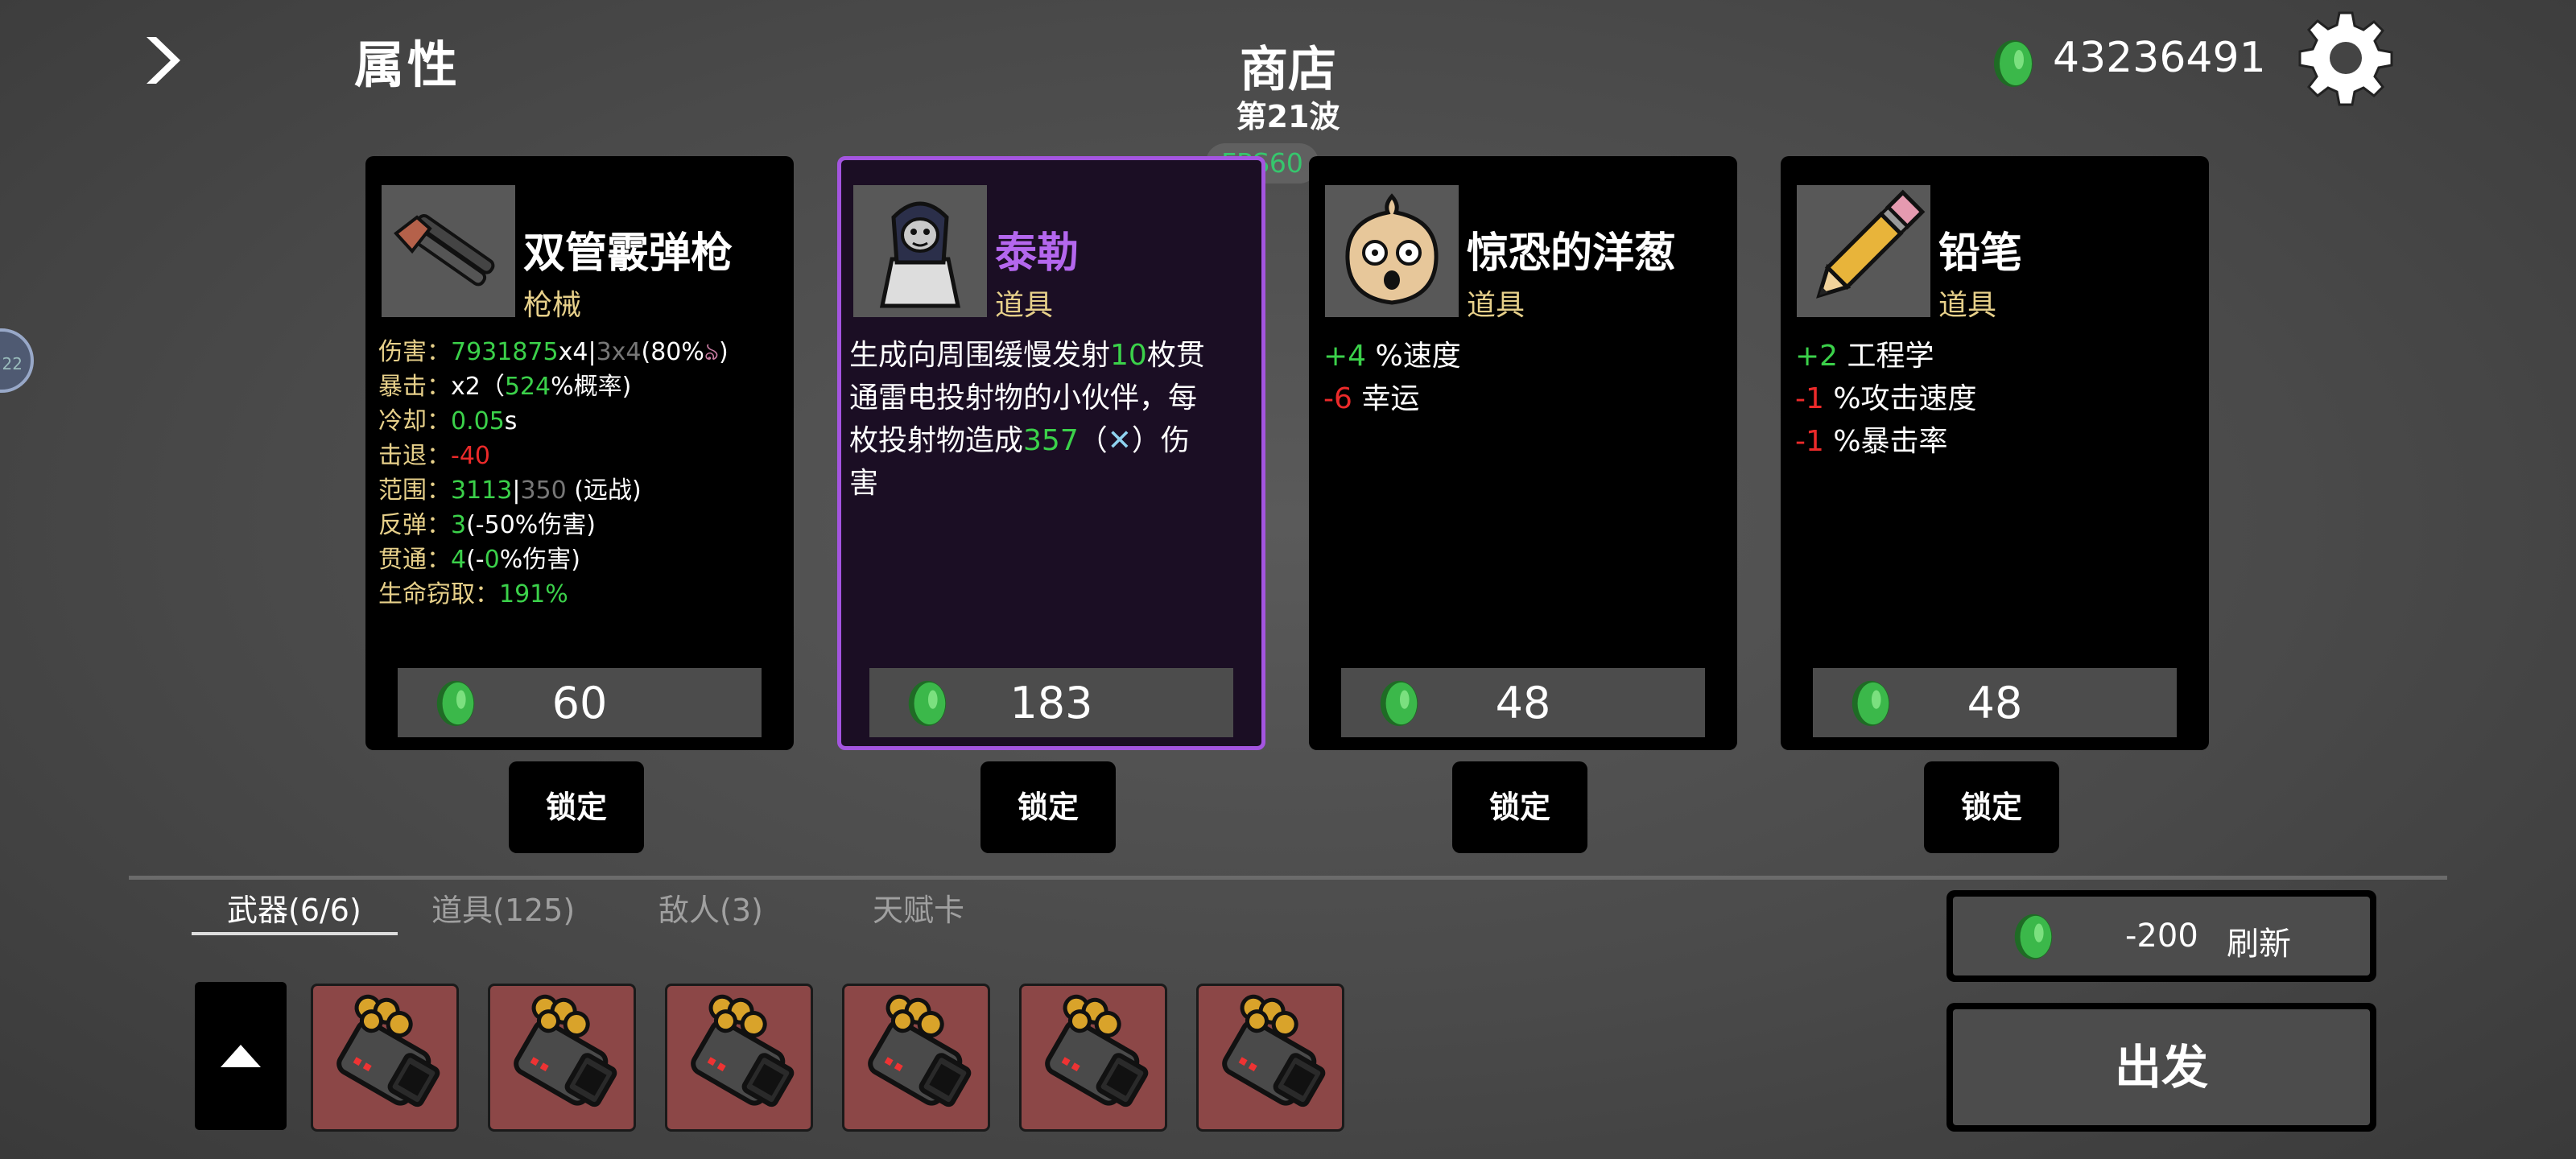  I want to click on stat-cooldown: 冷却：0.05s, so click(448, 421).